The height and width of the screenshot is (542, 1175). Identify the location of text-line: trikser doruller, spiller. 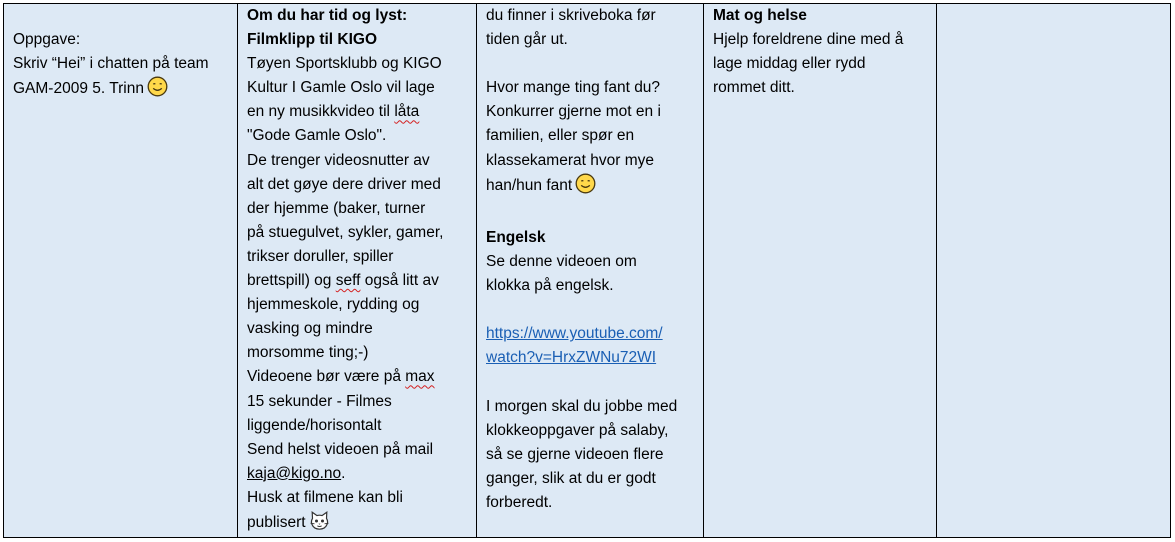
(320, 256).